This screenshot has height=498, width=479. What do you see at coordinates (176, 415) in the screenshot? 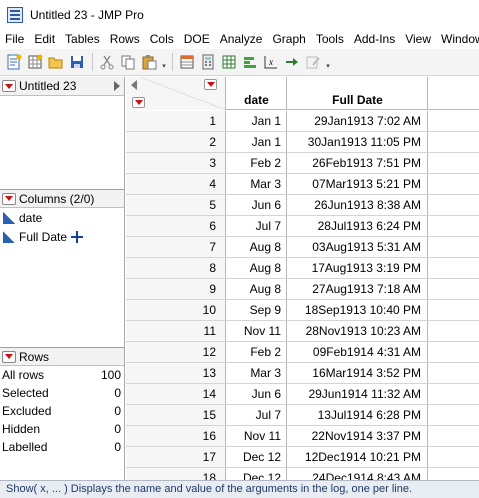
I see `row-number: 15` at bounding box center [176, 415].